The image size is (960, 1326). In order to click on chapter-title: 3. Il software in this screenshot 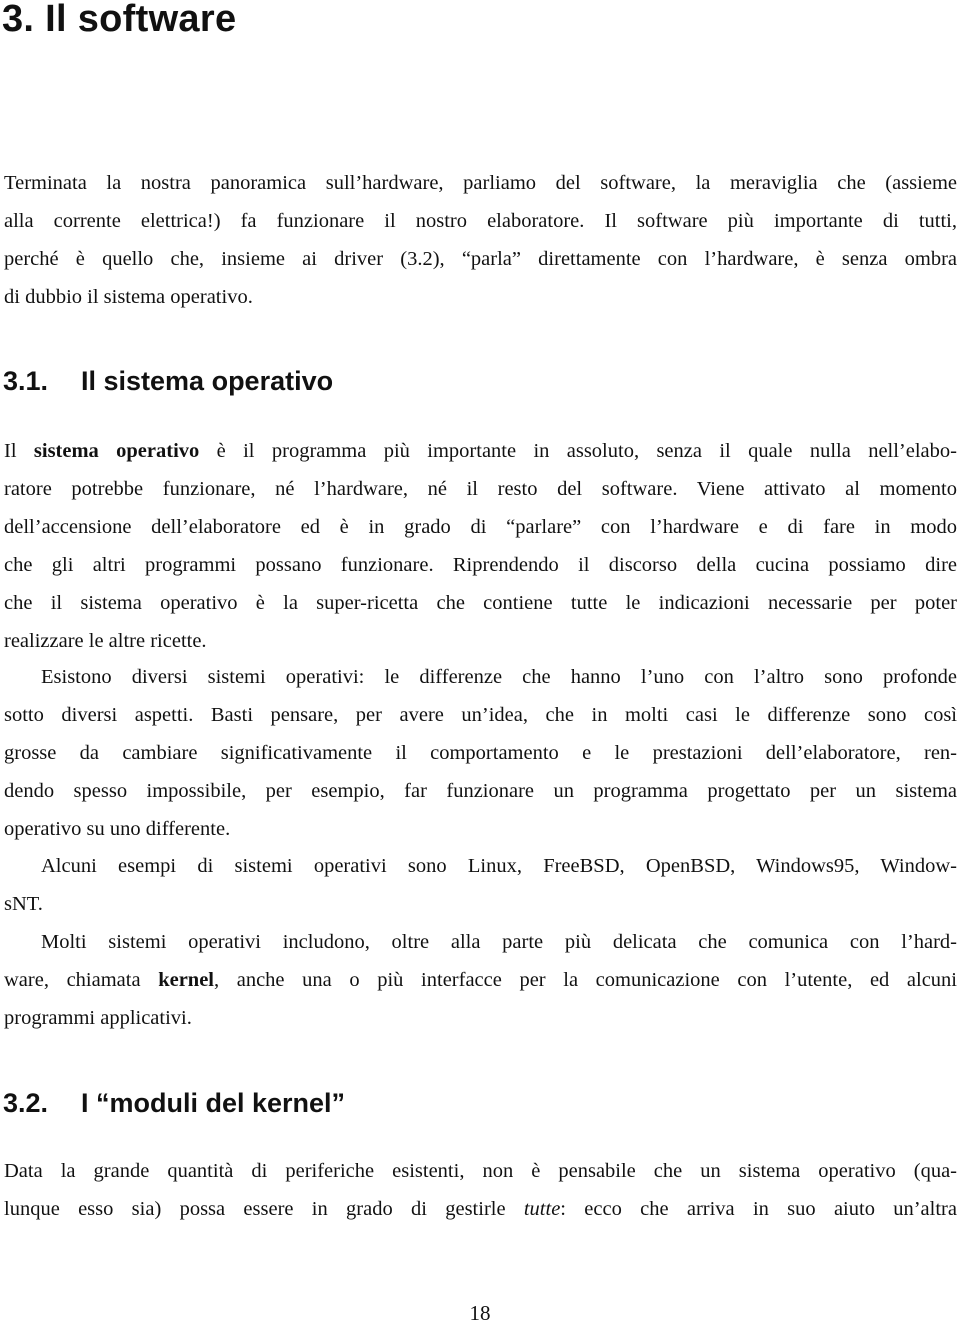, I will do `click(119, 20)`.